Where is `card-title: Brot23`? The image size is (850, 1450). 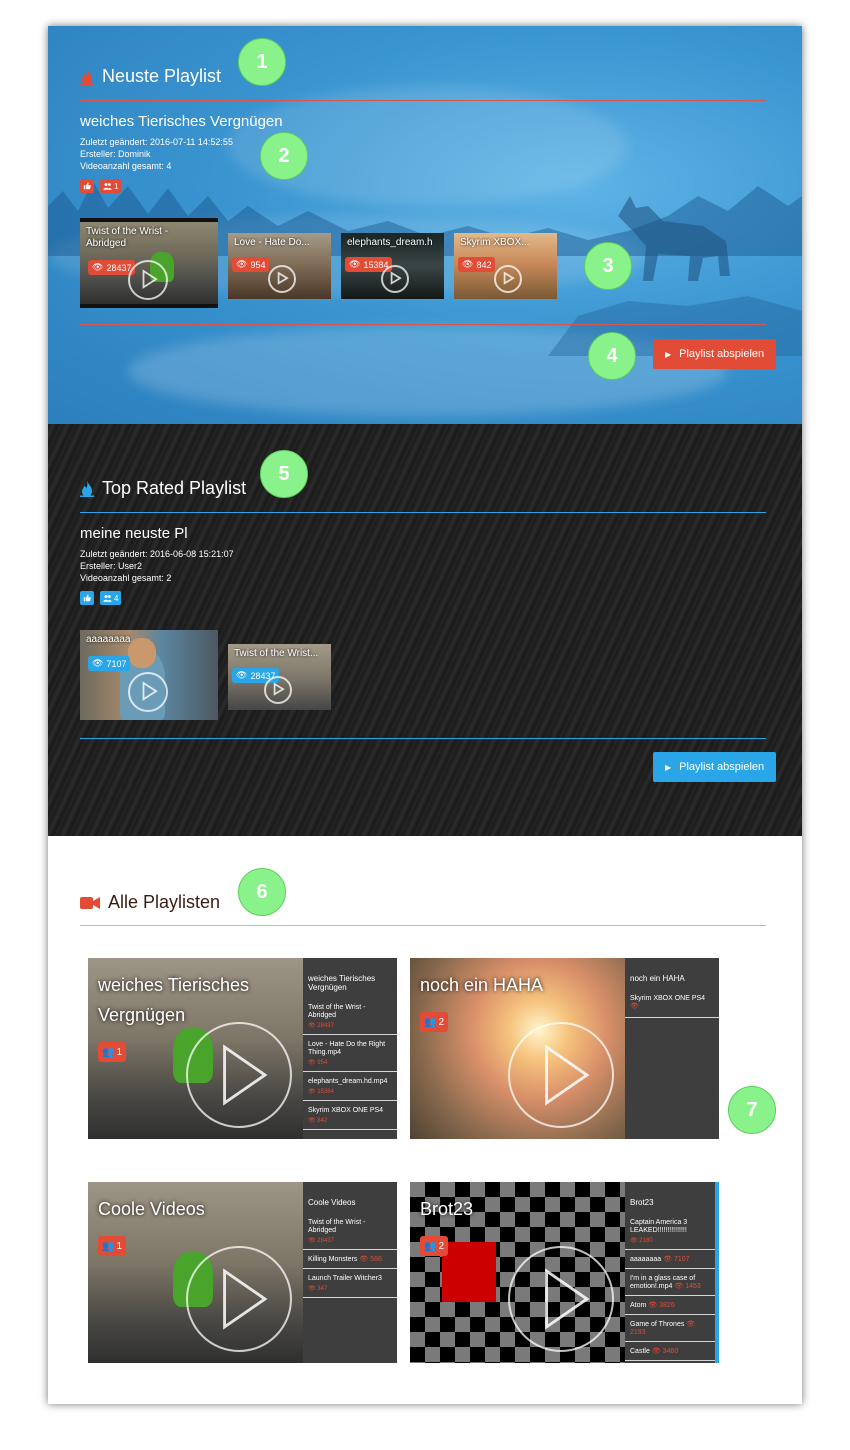
card-title: Brot23 is located at coordinates (447, 1209).